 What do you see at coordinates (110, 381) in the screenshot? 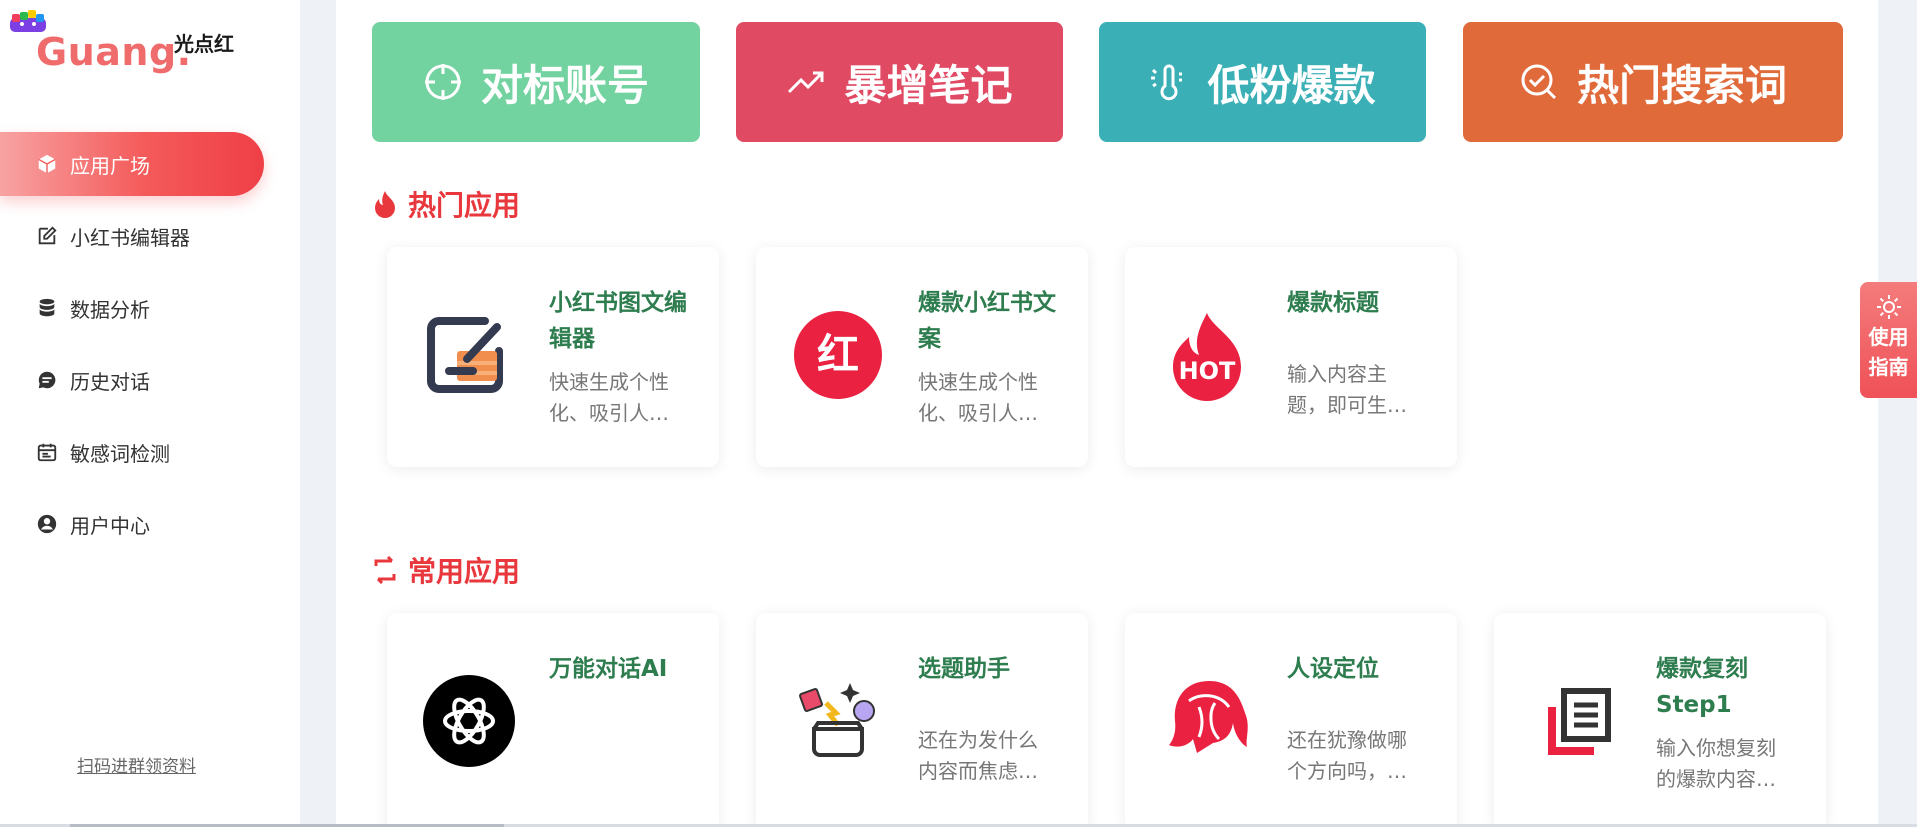
I see `sidebar-item-label: 历史对话` at bounding box center [110, 381].